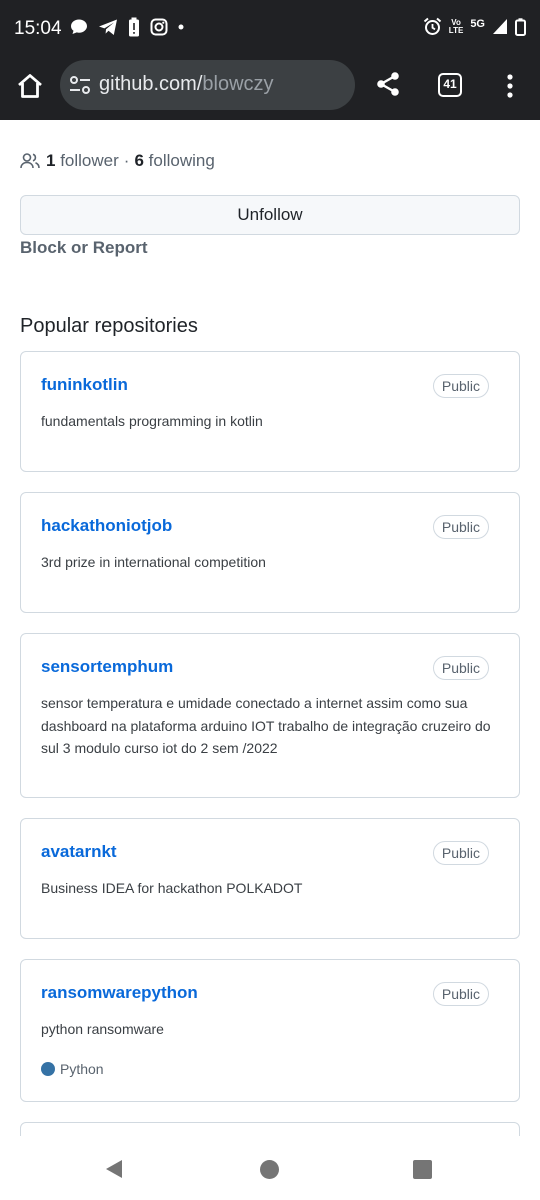 The image size is (540, 1200). Describe the element at coordinates (510, 86) in the screenshot. I see `more-options-icon` at that location.